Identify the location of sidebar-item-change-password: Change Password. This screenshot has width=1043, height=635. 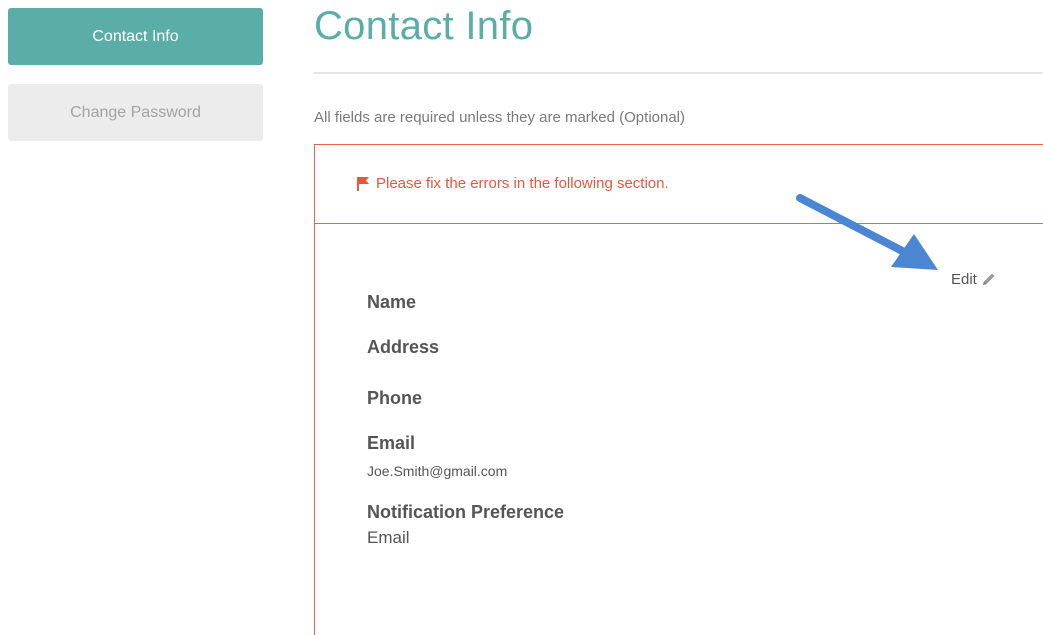
(135, 112).